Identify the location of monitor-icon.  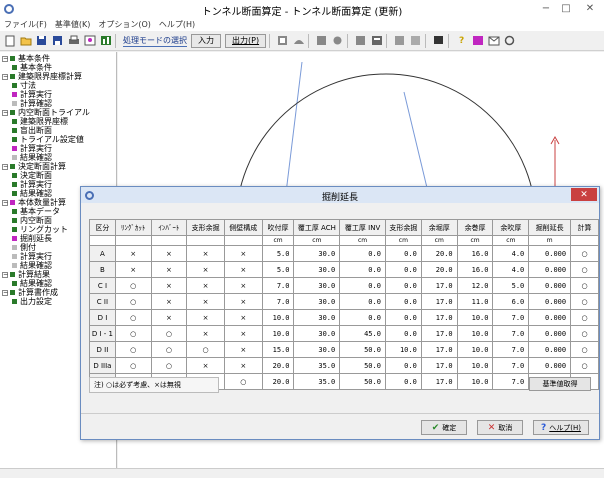
(438, 40).